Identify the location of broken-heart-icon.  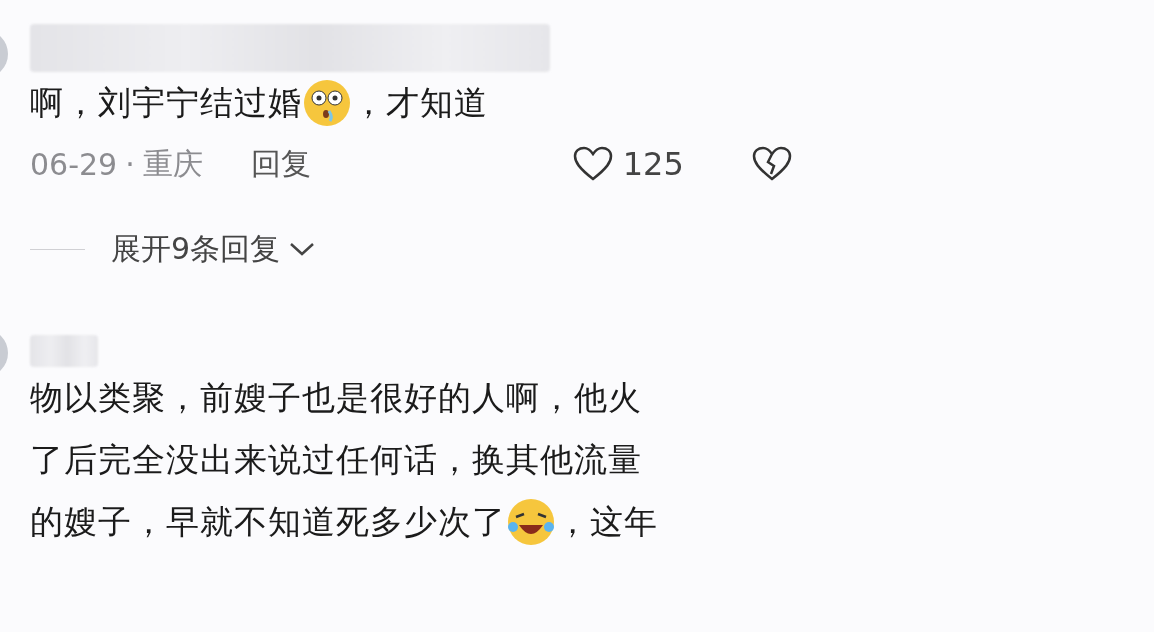
(771, 164).